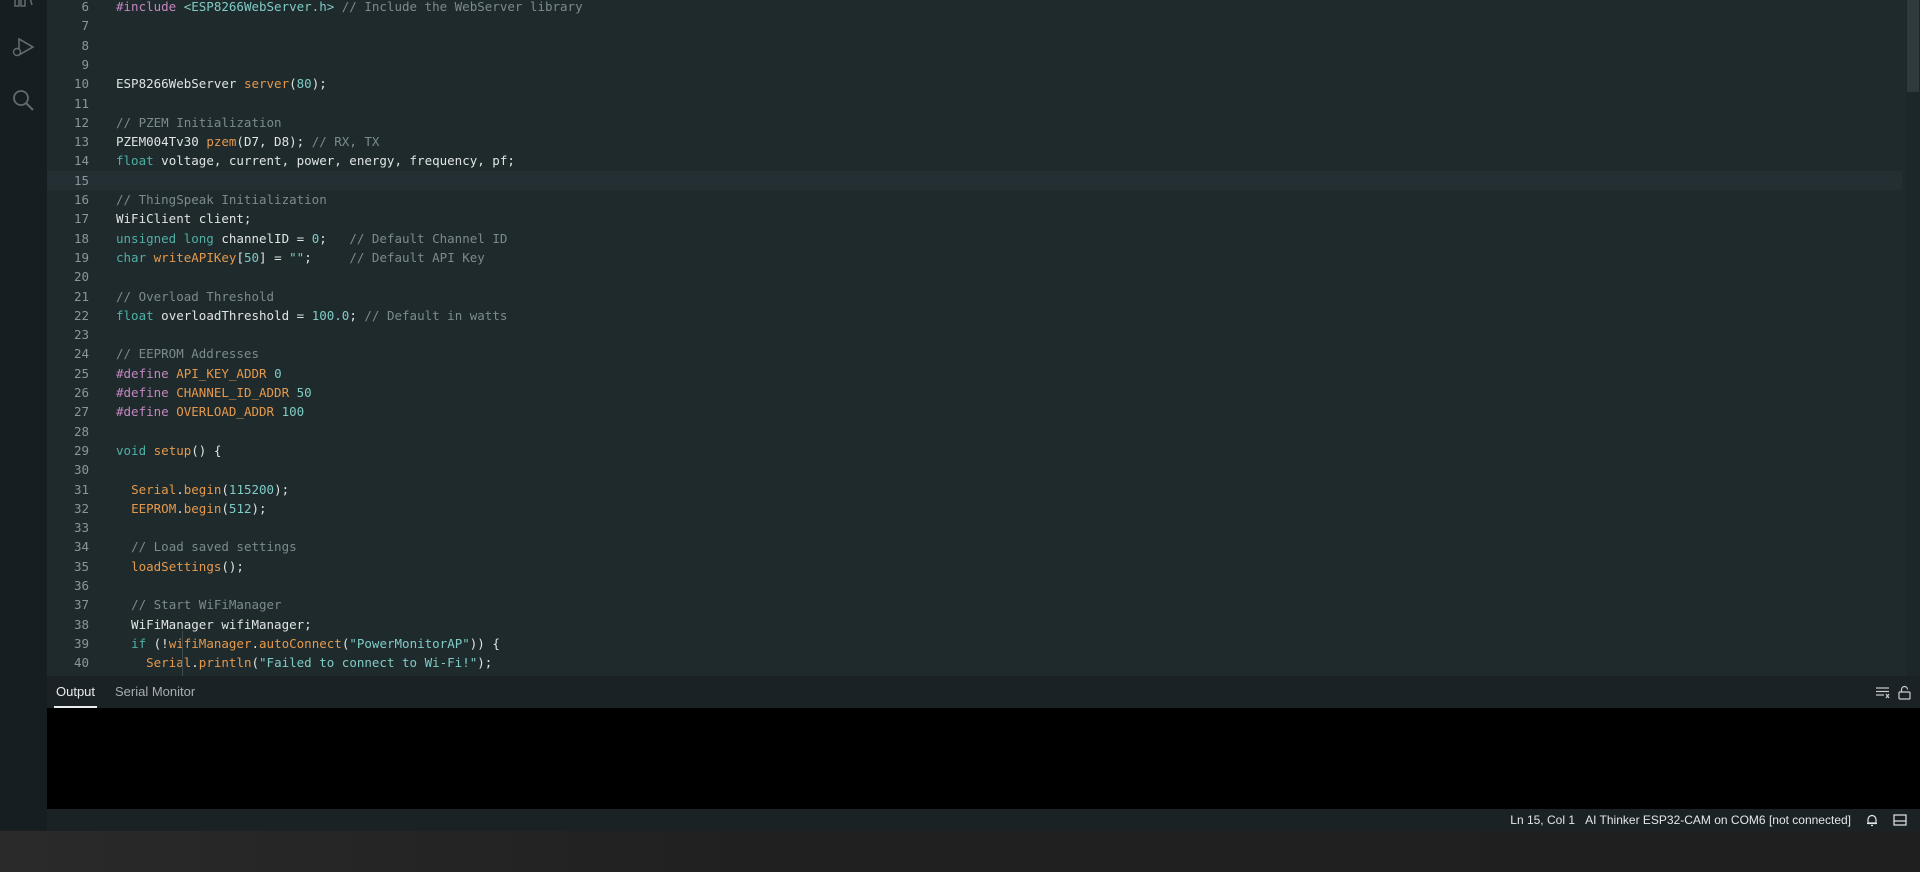  Describe the element at coordinates (157, 643) in the screenshot. I see `code-token: (!` at that location.